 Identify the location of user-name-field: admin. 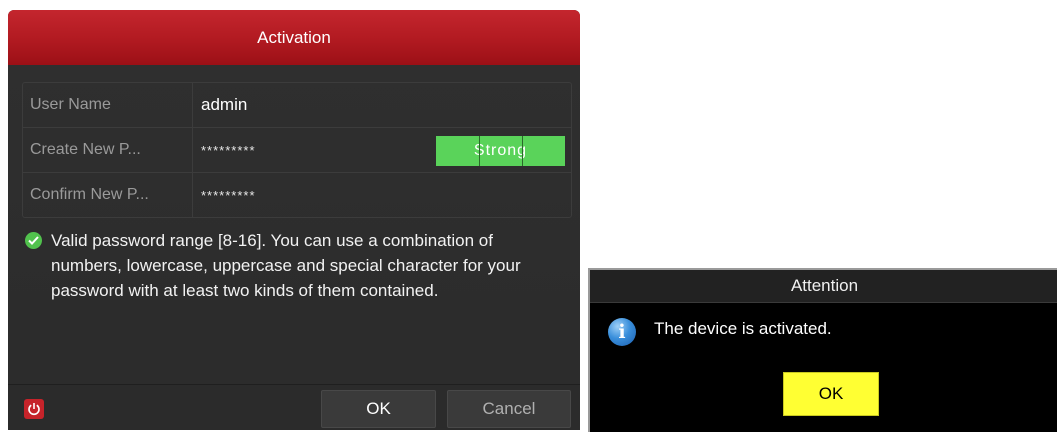
(382, 105).